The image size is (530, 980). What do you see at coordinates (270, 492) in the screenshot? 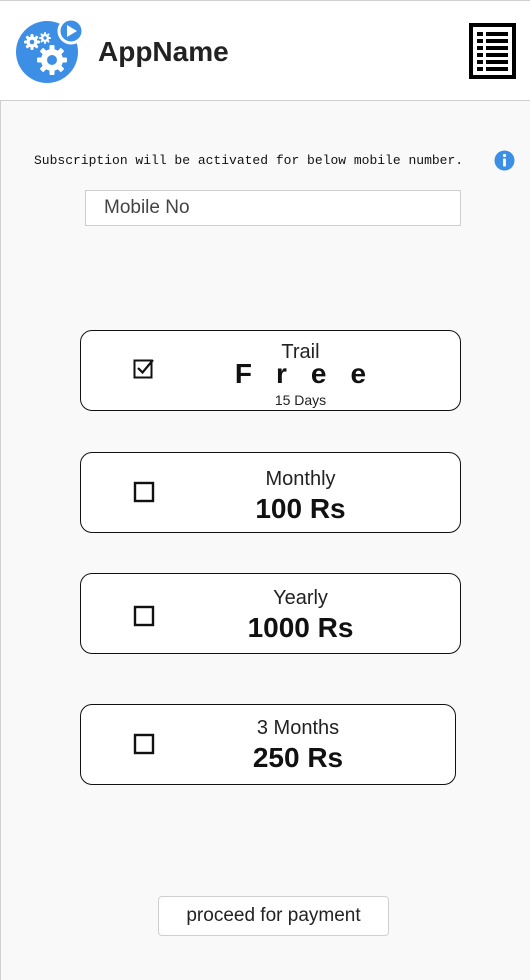
I see `plan-card-monthly: Monthly 100 Rs` at bounding box center [270, 492].